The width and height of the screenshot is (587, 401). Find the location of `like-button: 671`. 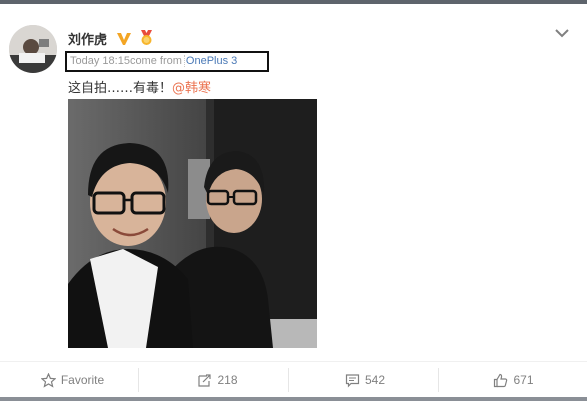

like-button: 671 is located at coordinates (513, 380).